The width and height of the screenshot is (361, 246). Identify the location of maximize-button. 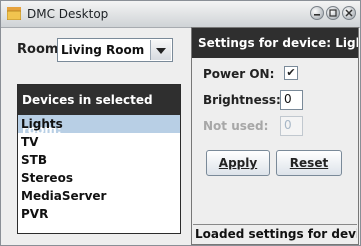
(333, 13).